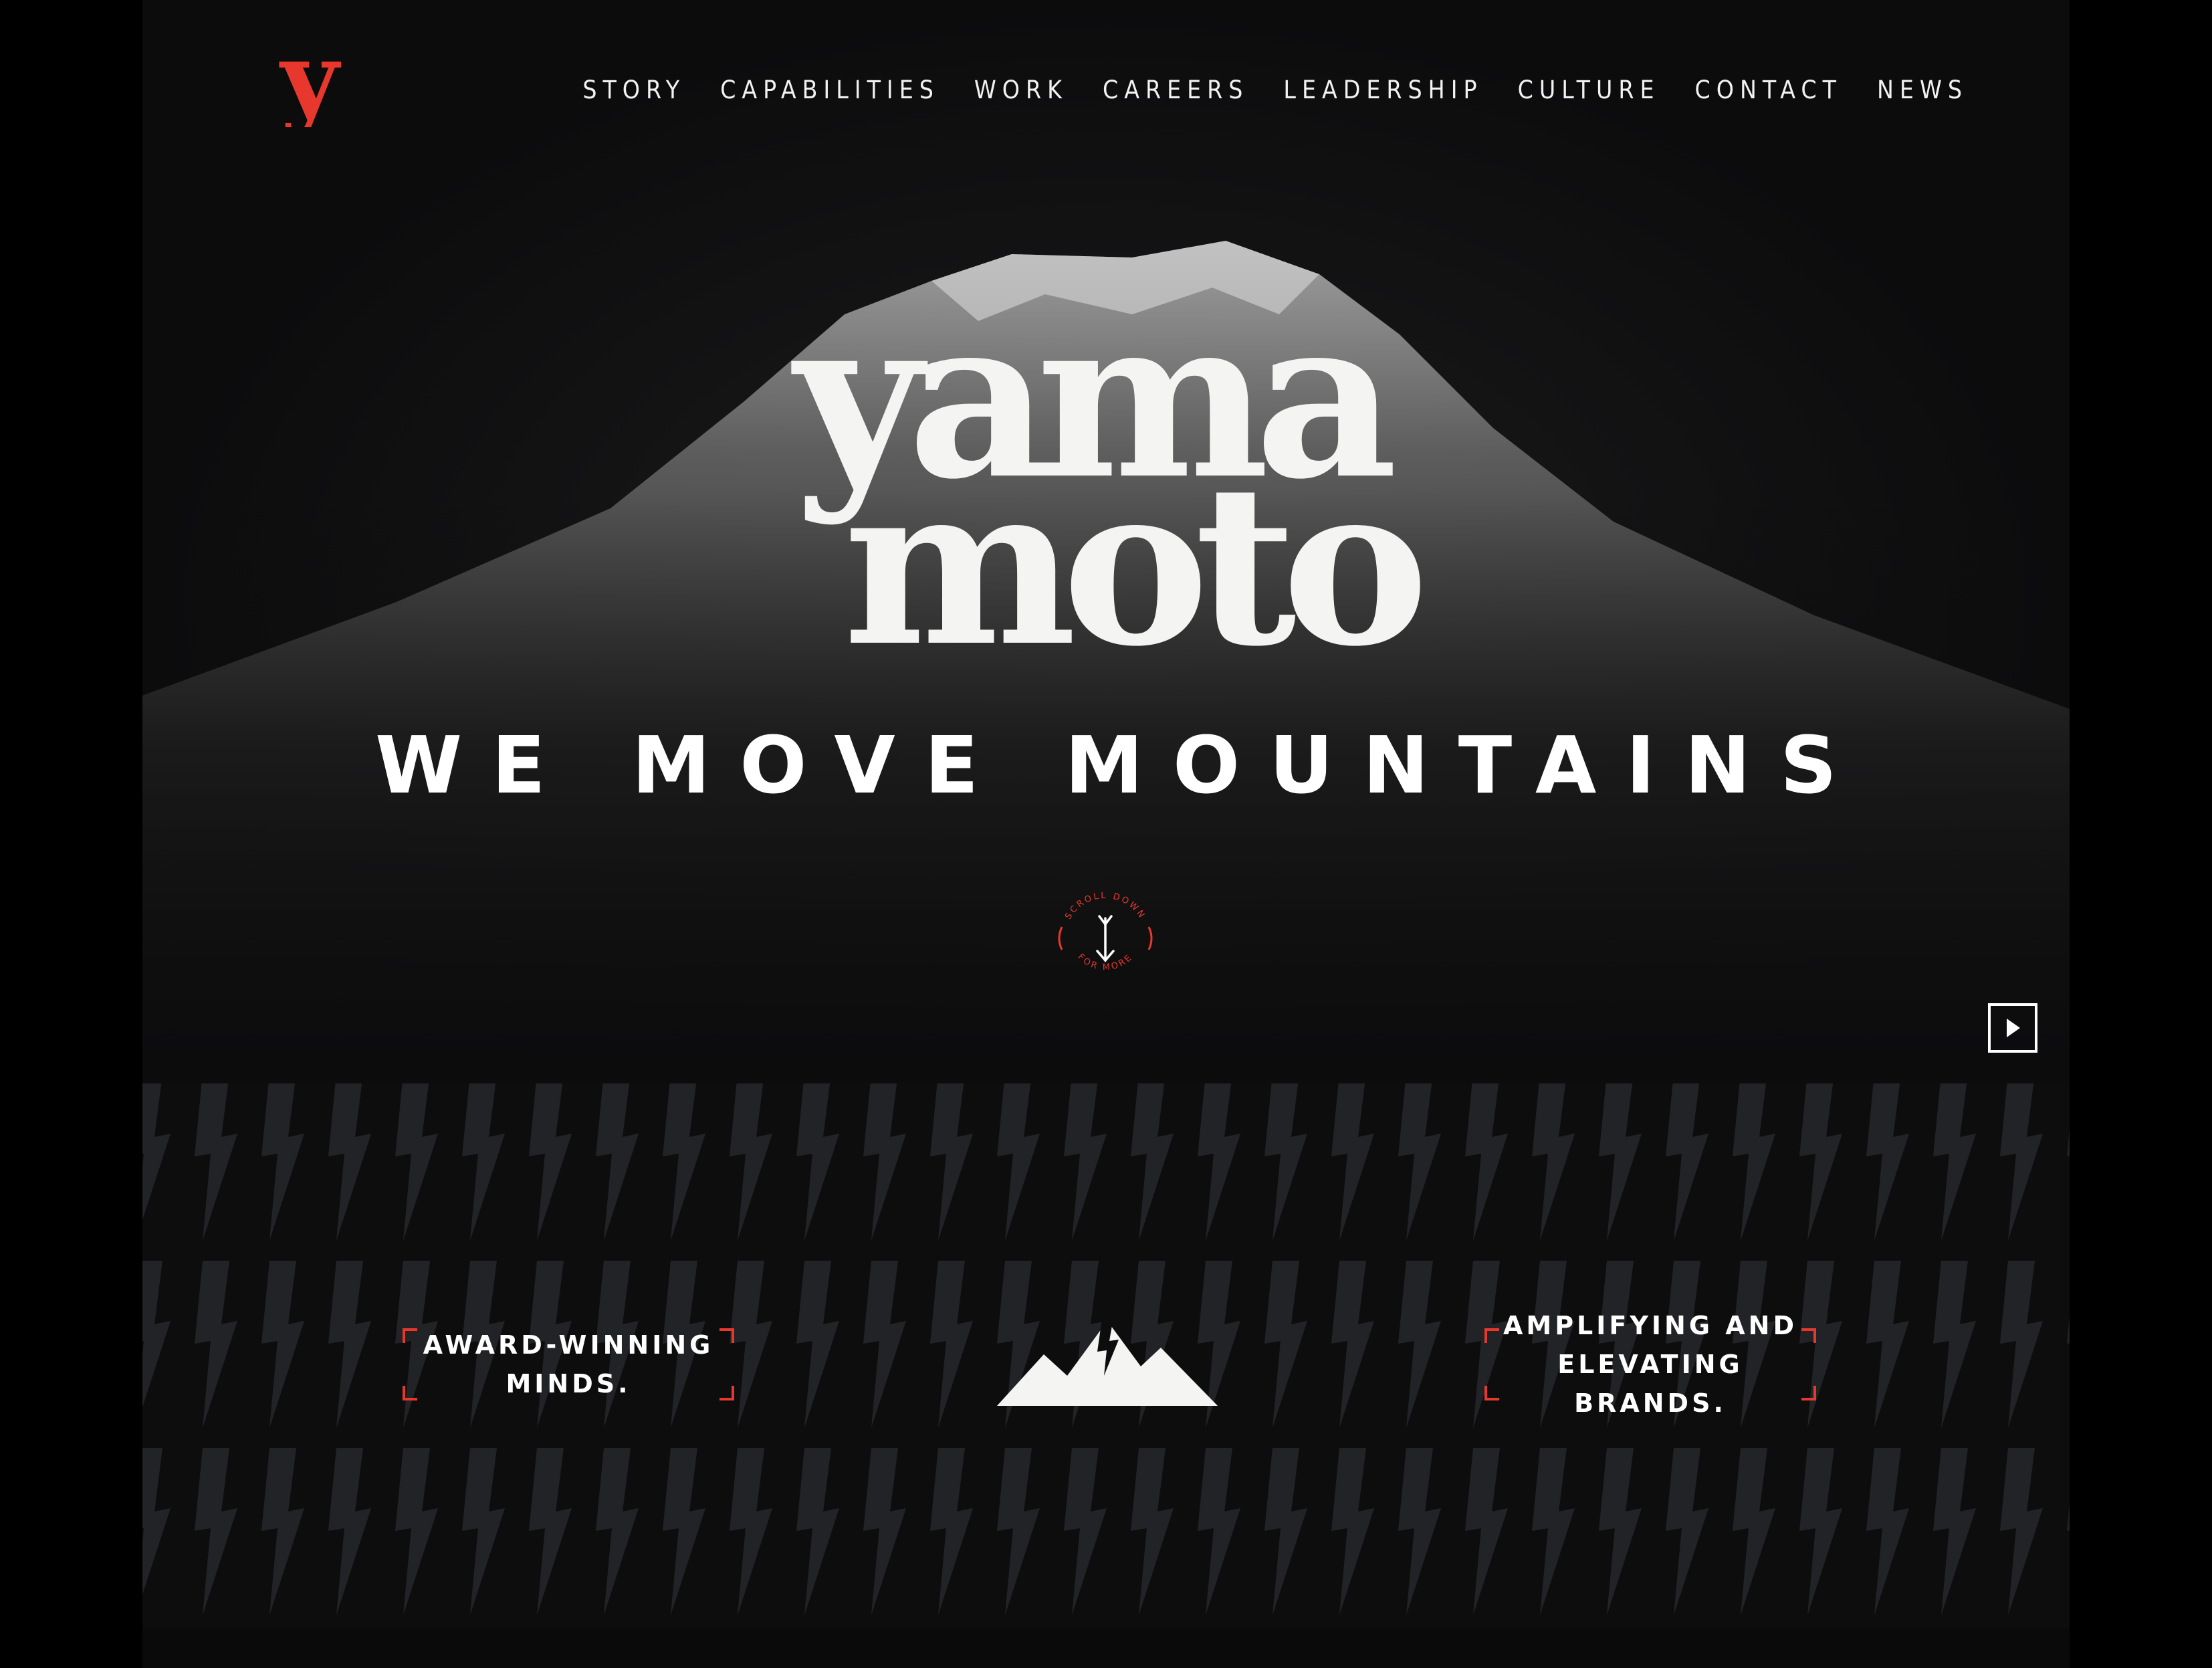 This screenshot has width=2212, height=1668. What do you see at coordinates (1650, 1325) in the screenshot?
I see `feature-right-line1: AMPLIFYING AND` at bounding box center [1650, 1325].